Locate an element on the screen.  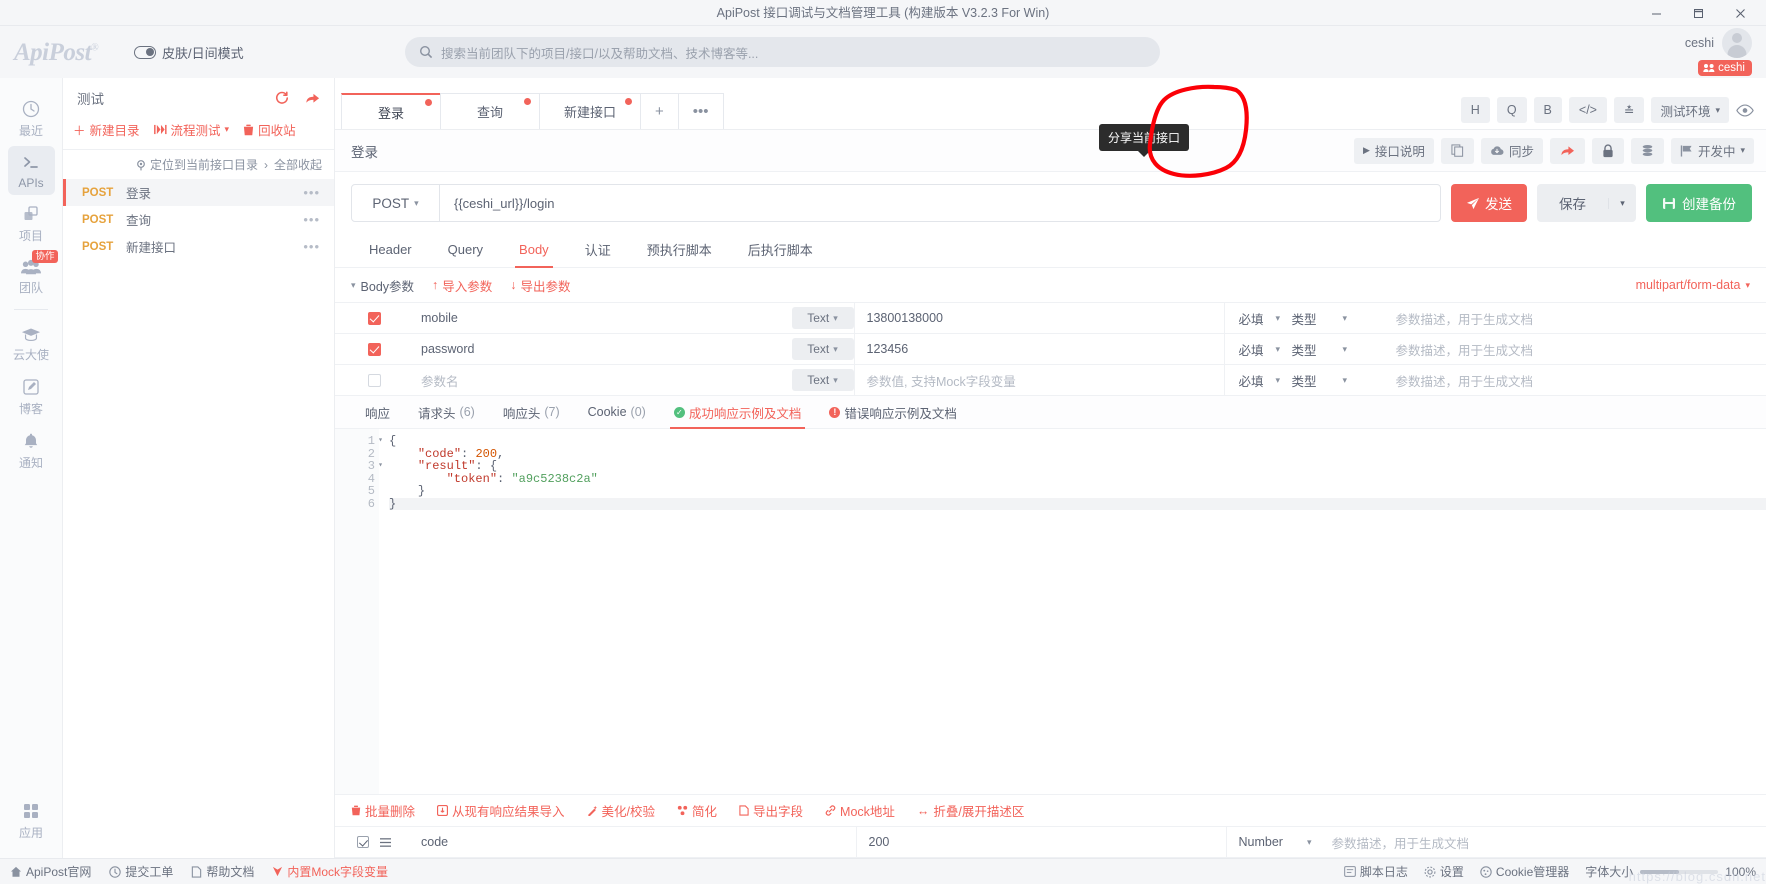
tab-add-button: + is located at coordinates (659, 111).